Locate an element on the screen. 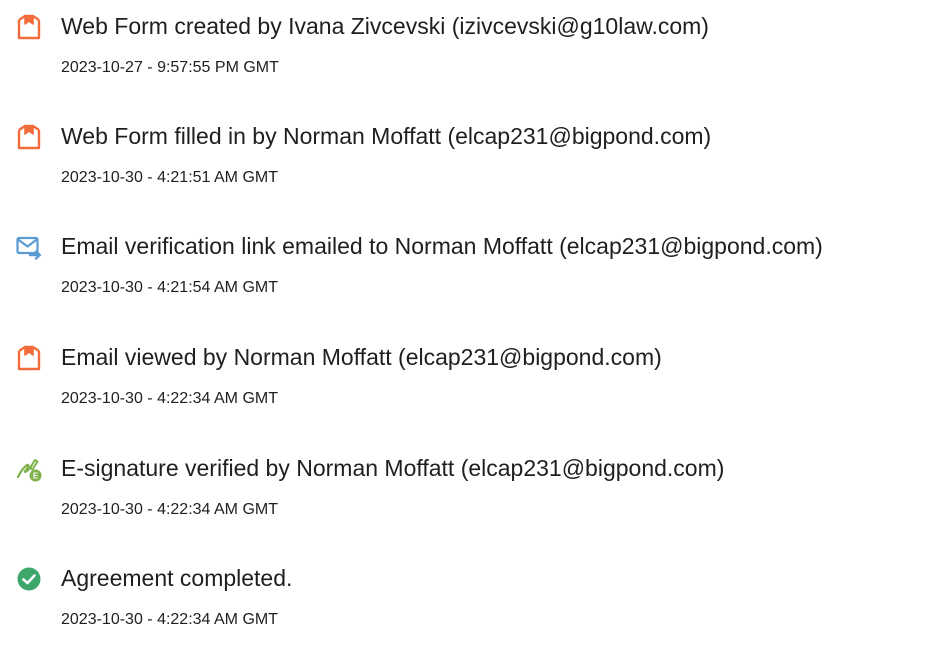  event-title: Agreement completed. is located at coordinates (177, 578).